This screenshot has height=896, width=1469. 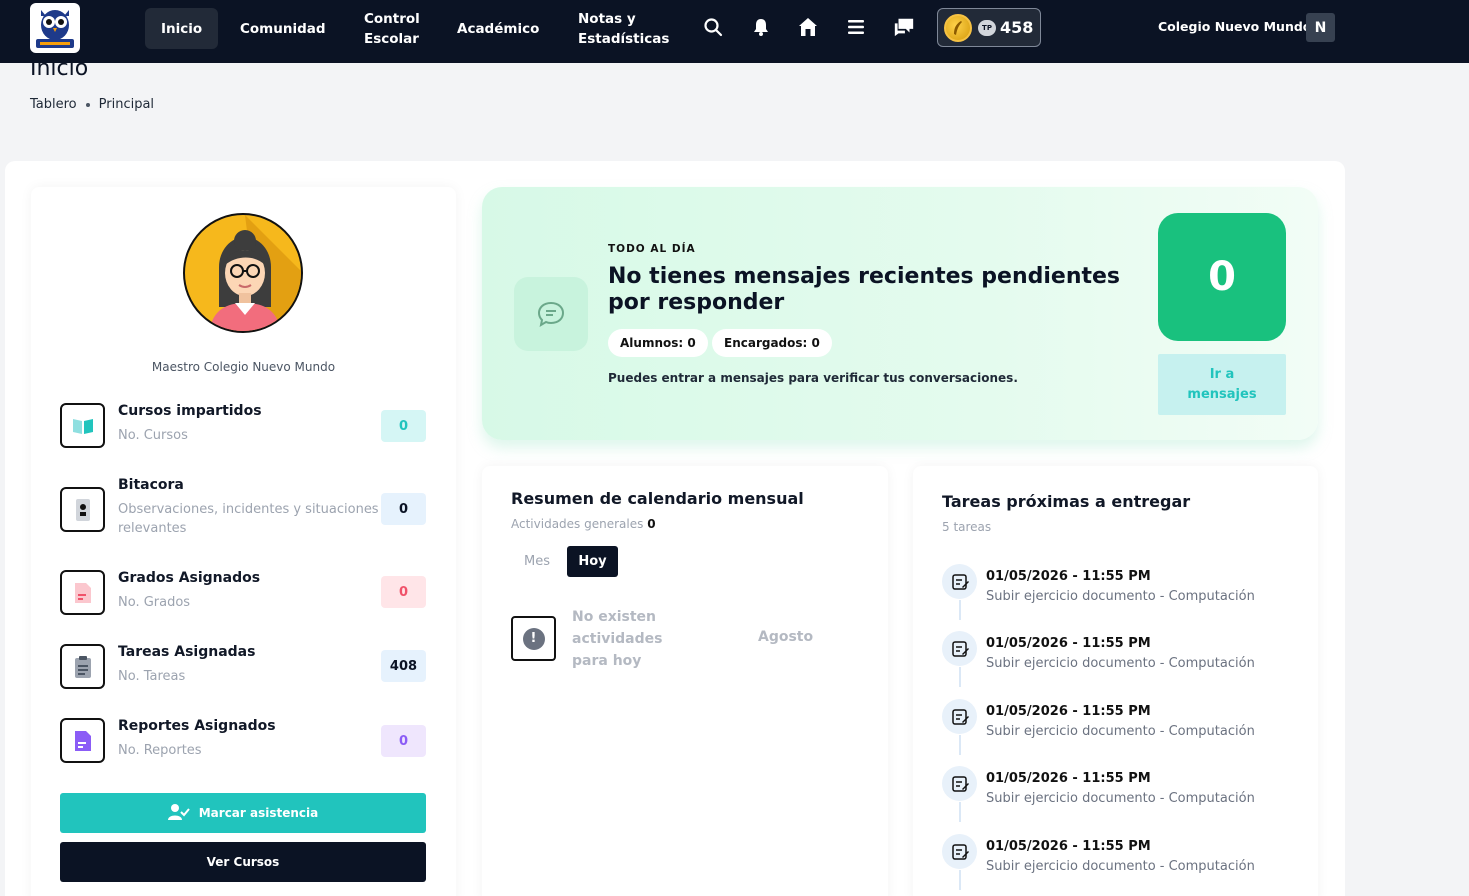 I want to click on go-to-messages-label: Ir a mensajes, so click(x=1222, y=384).